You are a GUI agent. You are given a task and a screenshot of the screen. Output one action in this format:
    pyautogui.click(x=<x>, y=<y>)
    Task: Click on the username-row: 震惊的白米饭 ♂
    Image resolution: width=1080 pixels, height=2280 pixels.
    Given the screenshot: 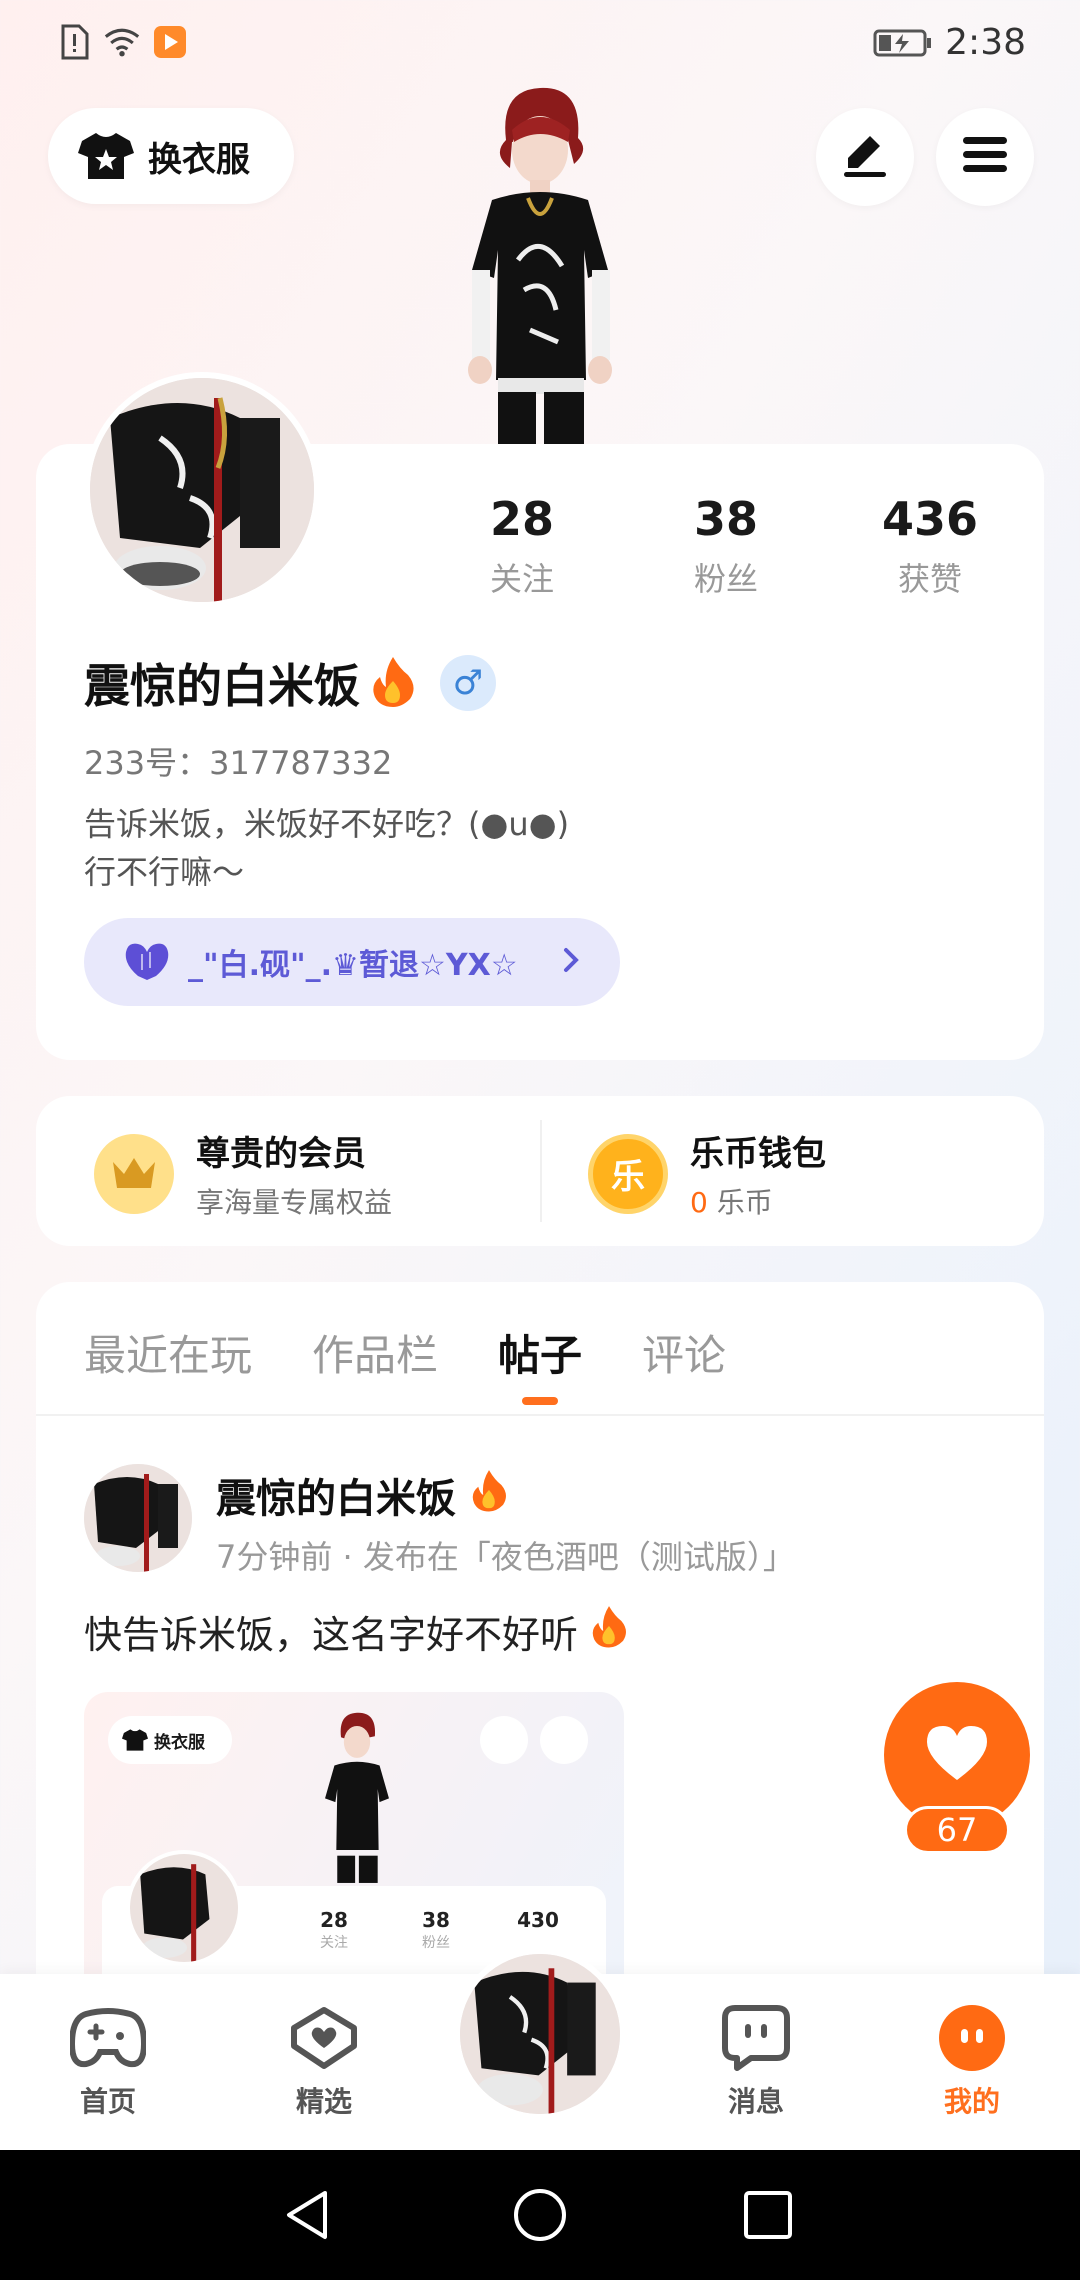 What is the action you would take?
    pyautogui.click(x=290, y=683)
    